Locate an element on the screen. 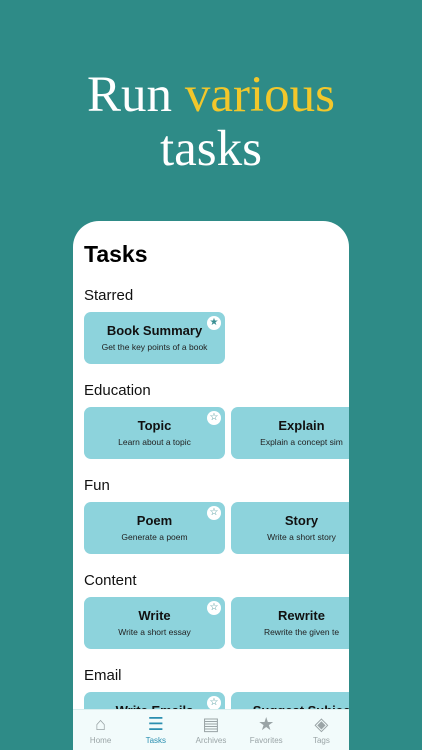 The width and height of the screenshot is (422, 750). tab-home: ⌂ Home is located at coordinates (100, 730).